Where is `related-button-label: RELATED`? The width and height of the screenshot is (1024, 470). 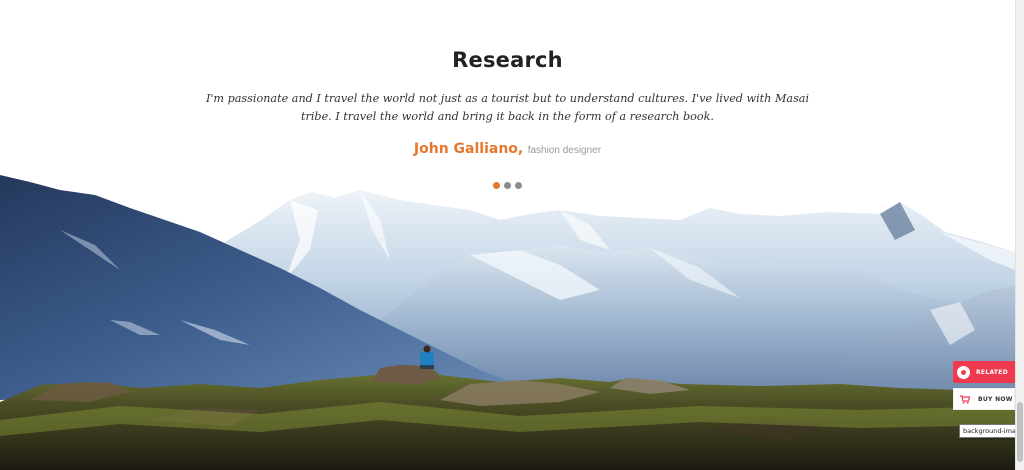
related-button-label: RELATED is located at coordinates (992, 372).